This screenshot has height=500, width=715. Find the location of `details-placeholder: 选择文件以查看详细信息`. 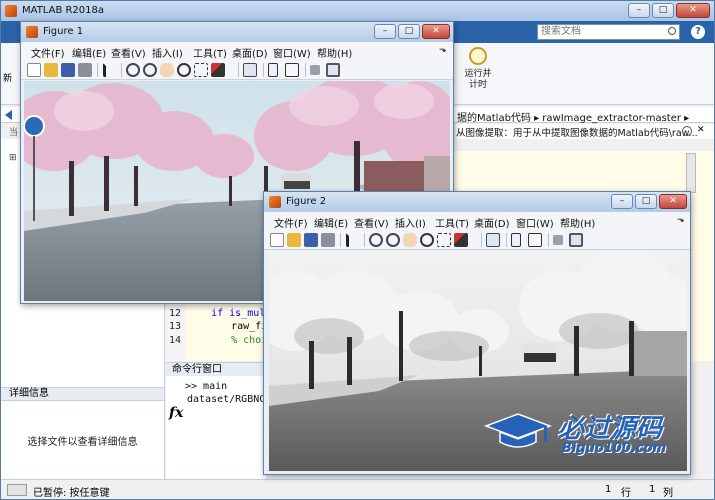

details-placeholder: 选择文件以查看详细信息 is located at coordinates (82, 442).